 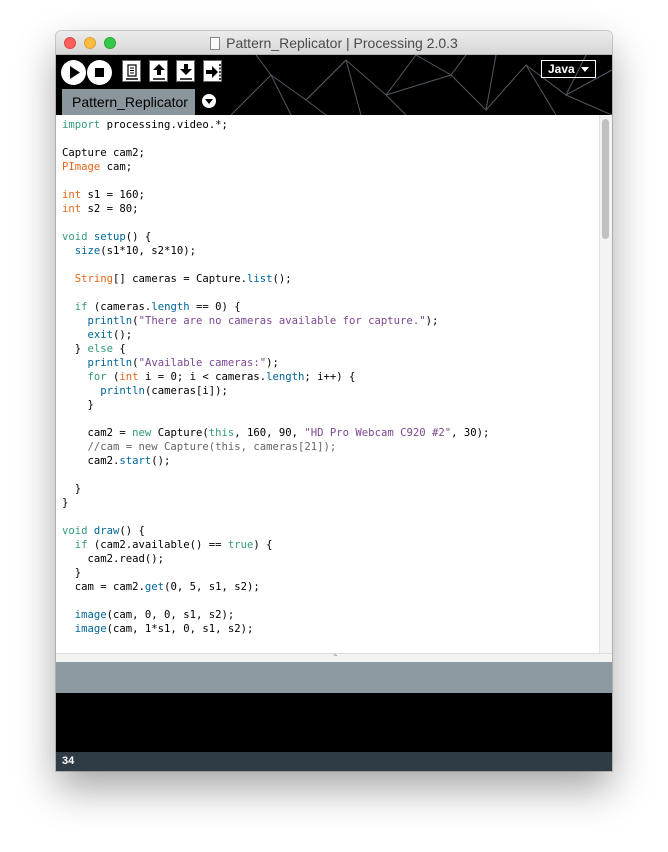 I want to click on code-token: [] cameras = Capture., so click(x=180, y=279).